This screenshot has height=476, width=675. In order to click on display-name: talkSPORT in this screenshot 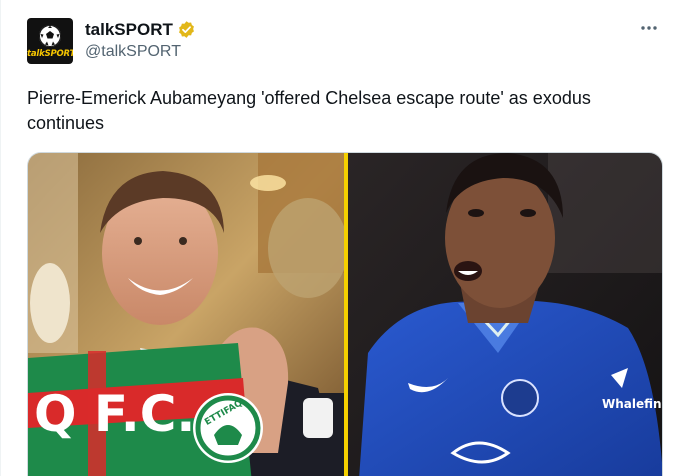, I will do `click(129, 30)`.